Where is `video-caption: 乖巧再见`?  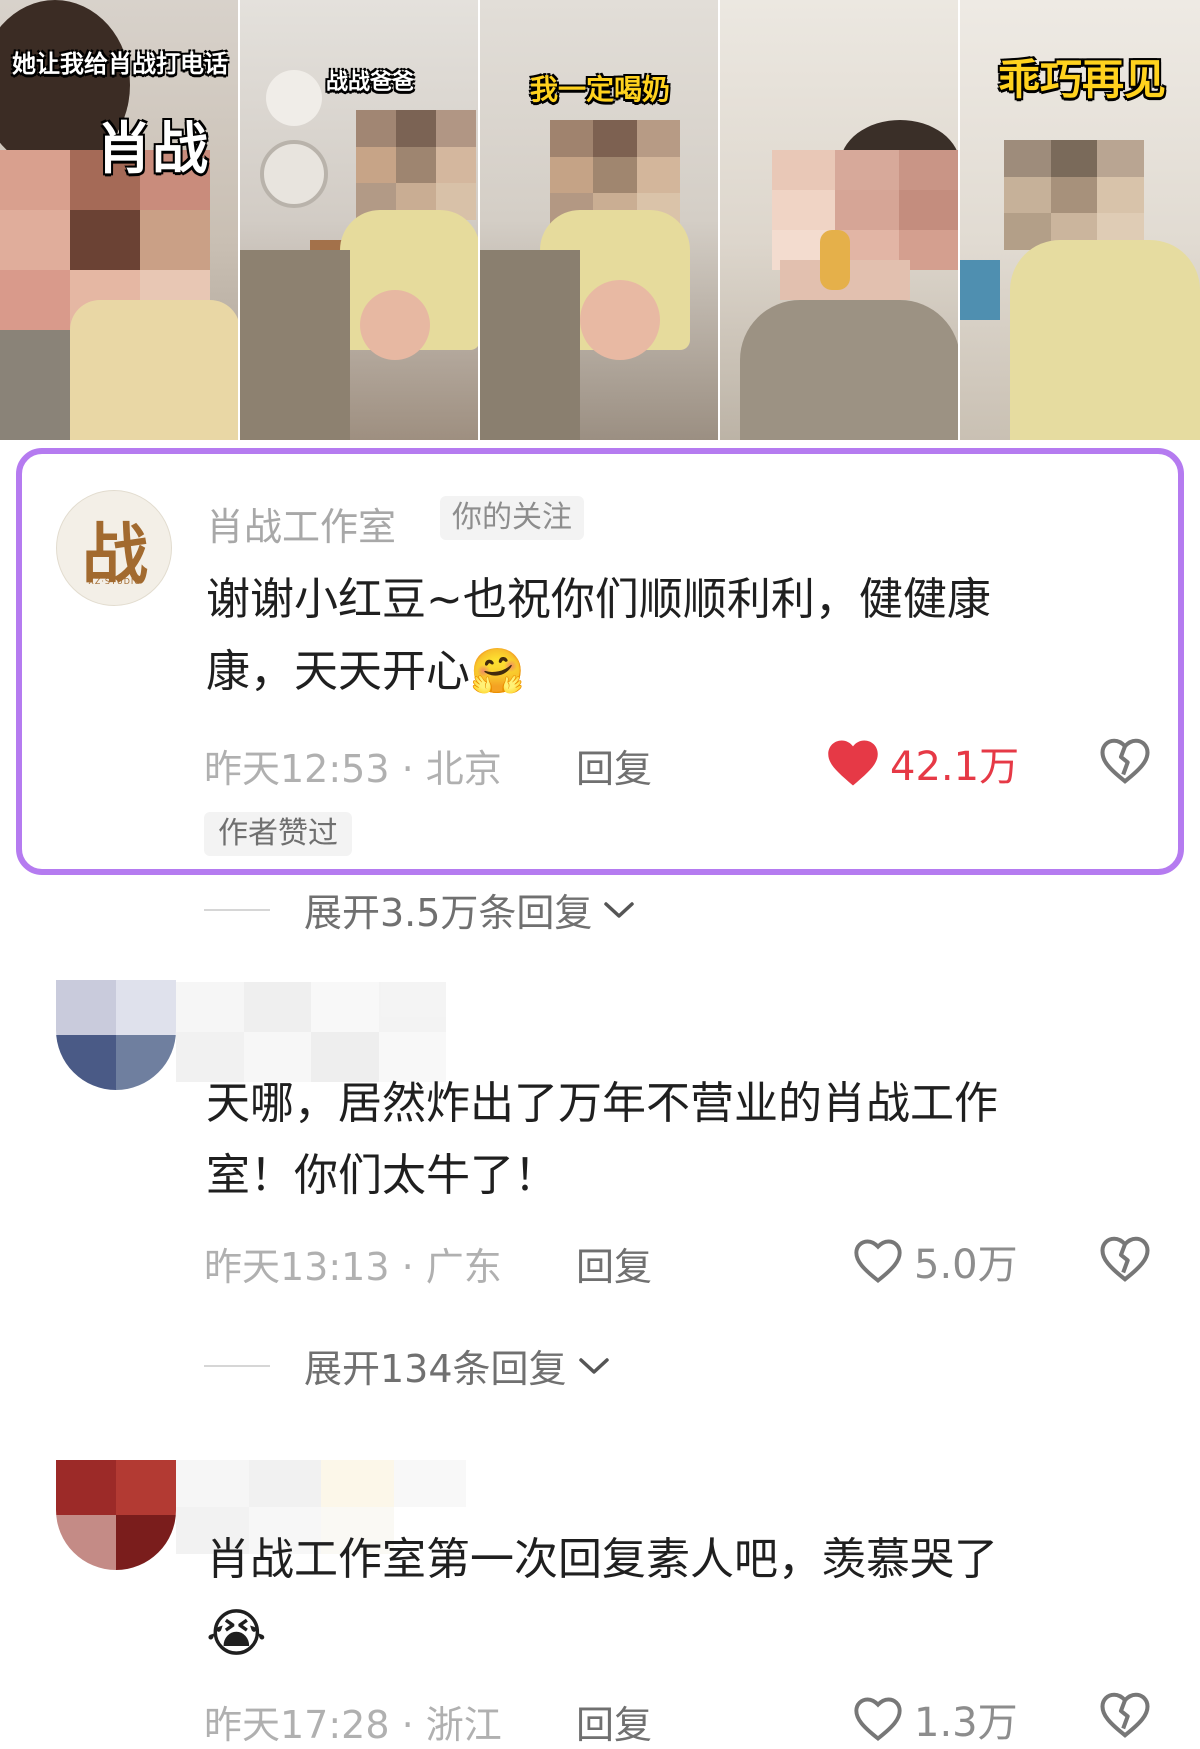 video-caption: 乖巧再见 is located at coordinates (1082, 79).